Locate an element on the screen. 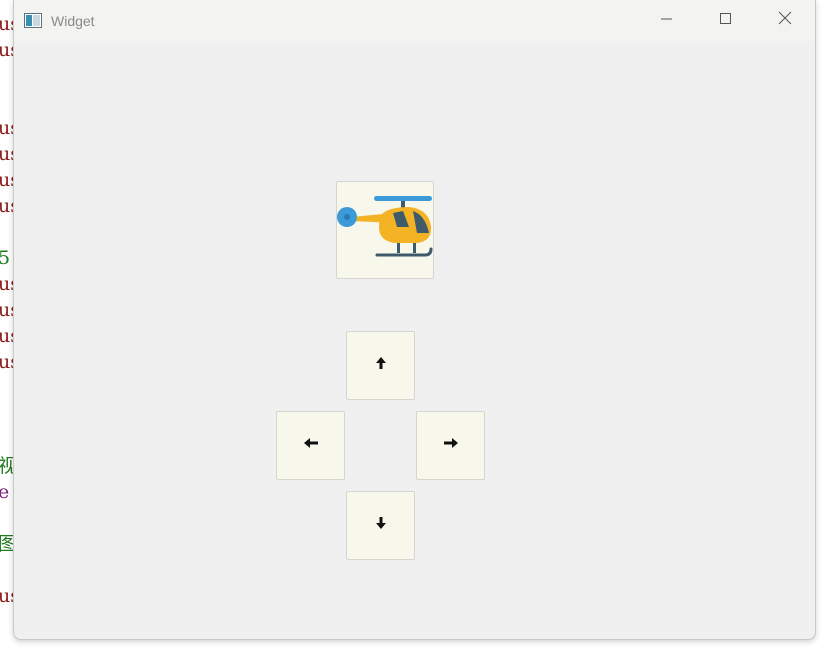 This screenshot has width=824, height=649. helicopter-icon is located at coordinates (385, 230).